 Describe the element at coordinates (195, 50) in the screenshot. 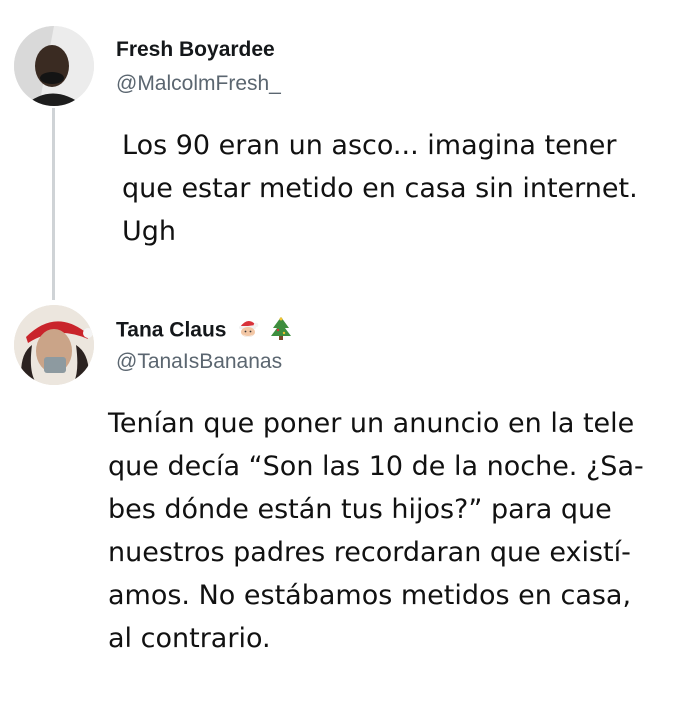

I see `display-name: Fresh Boyardee` at that location.